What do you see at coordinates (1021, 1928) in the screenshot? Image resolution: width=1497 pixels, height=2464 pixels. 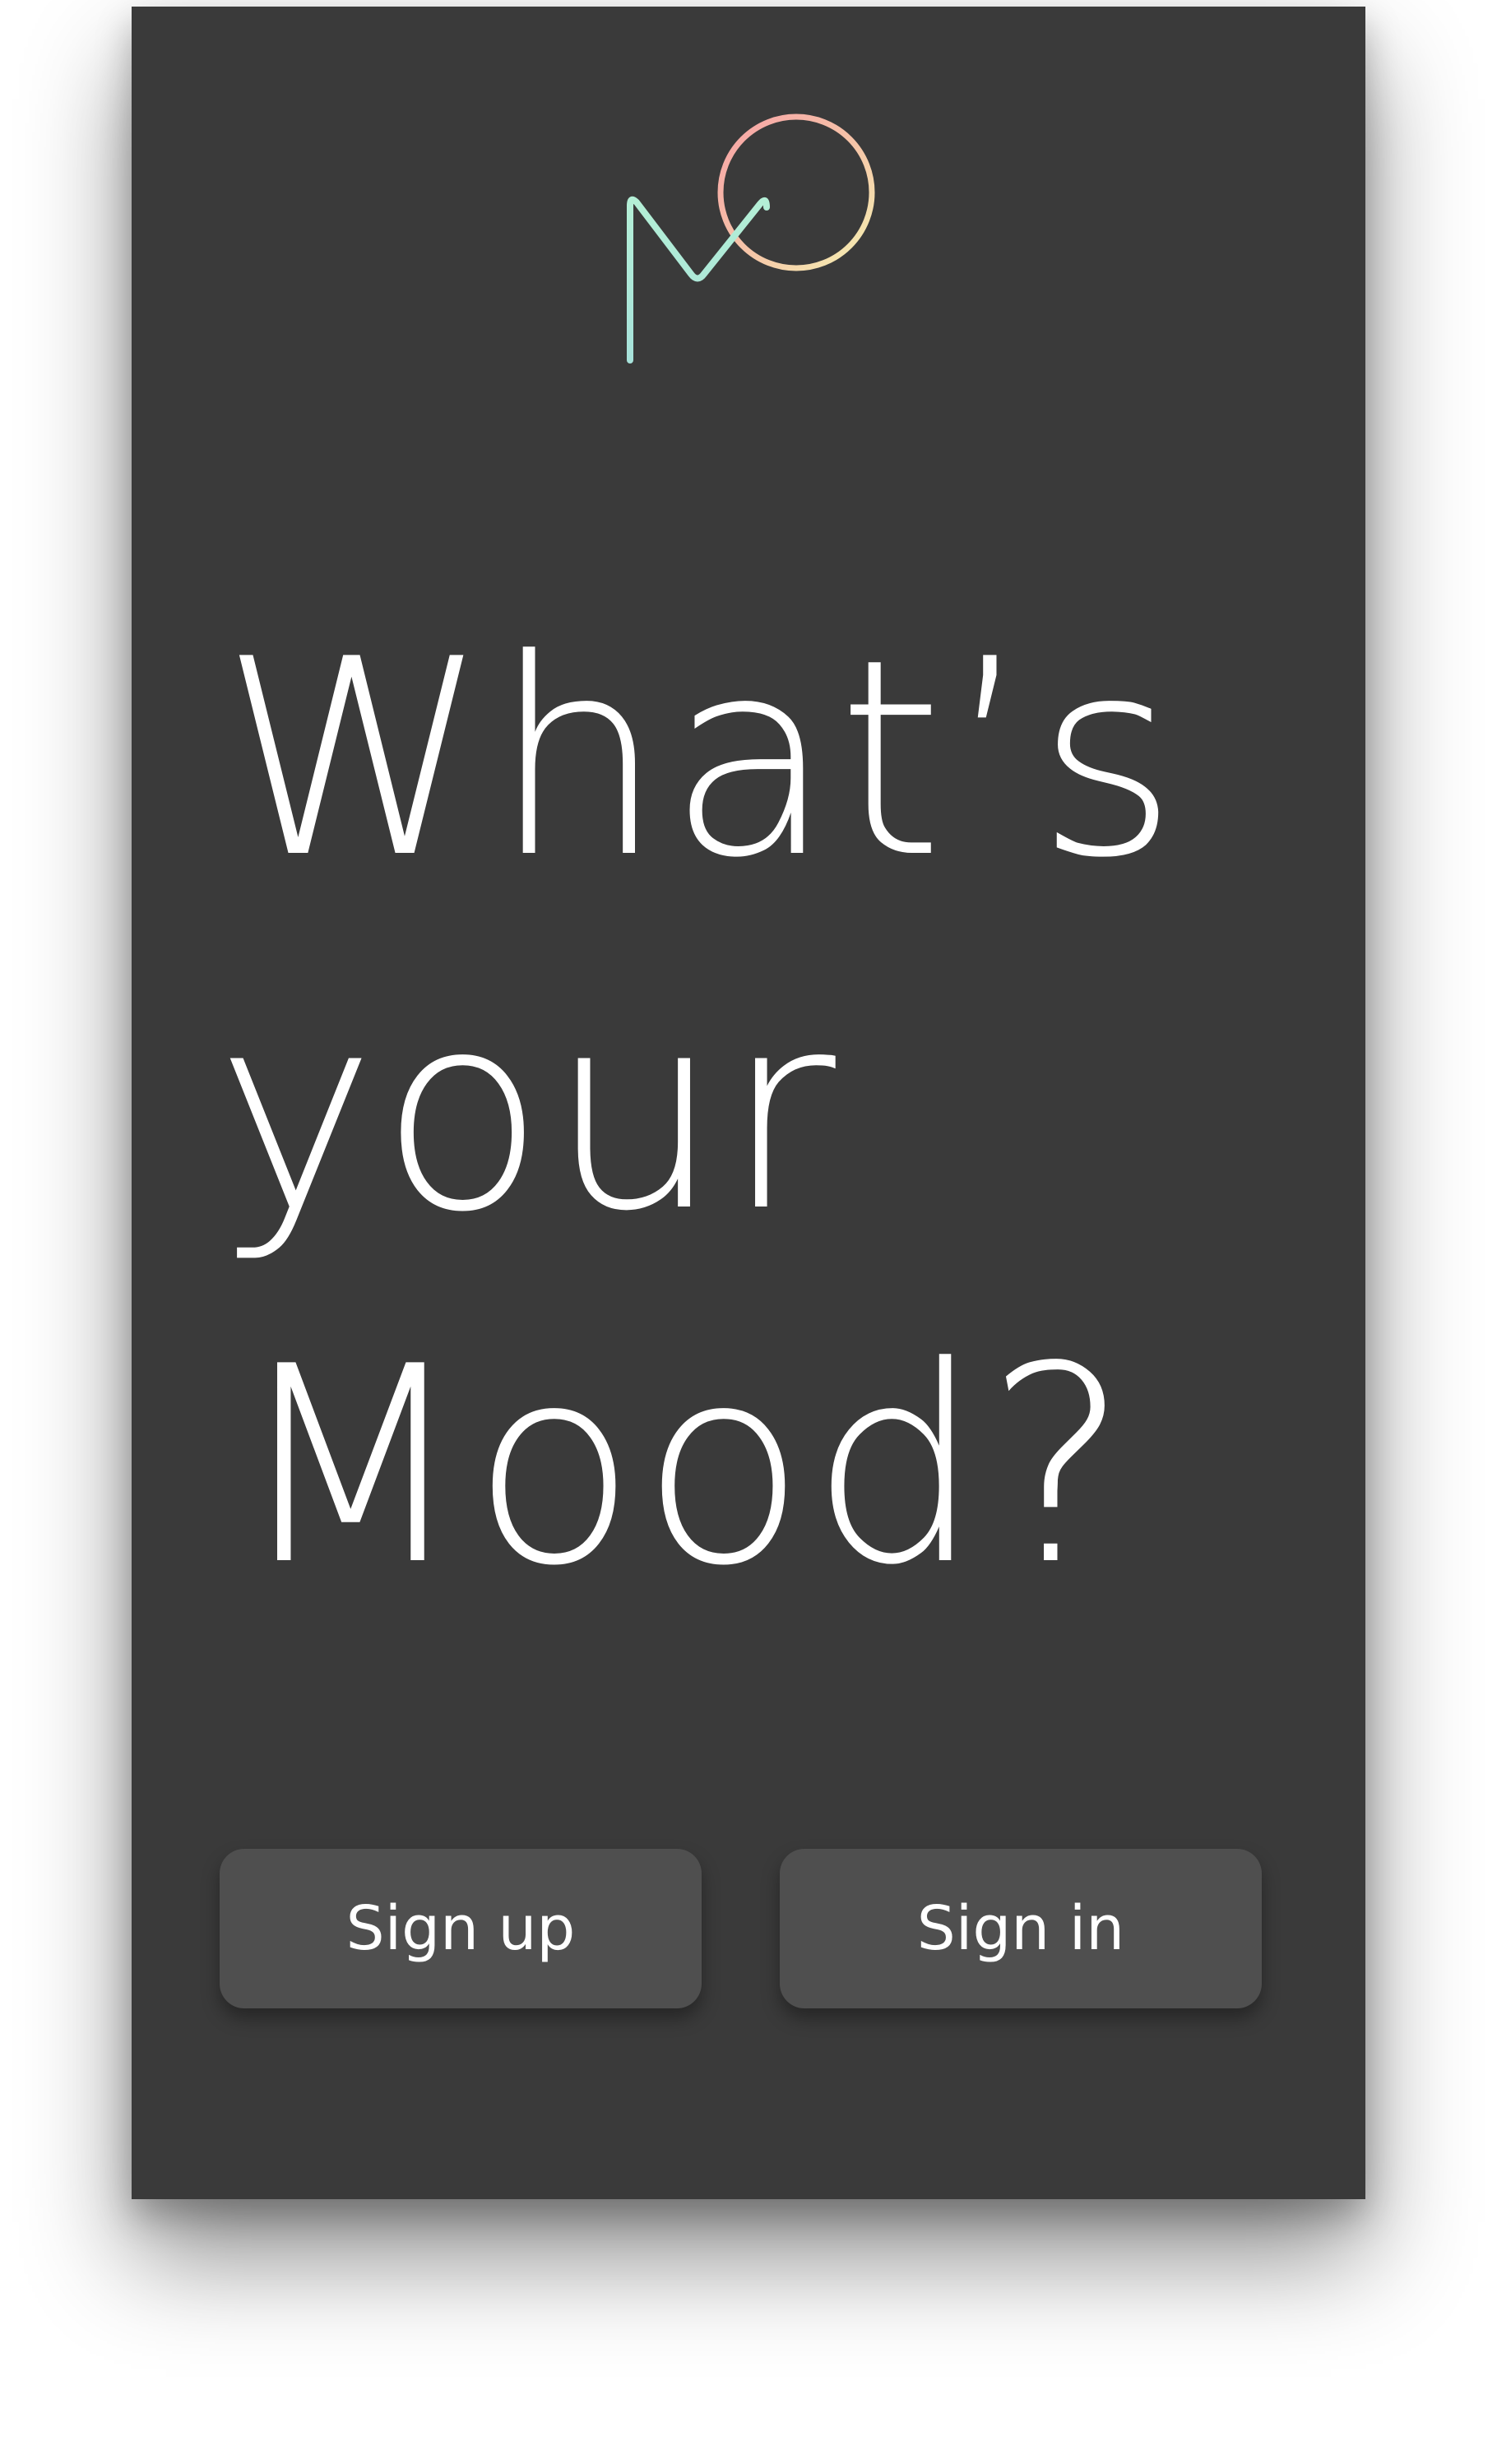 I see `sign-in-button: Sign in` at bounding box center [1021, 1928].